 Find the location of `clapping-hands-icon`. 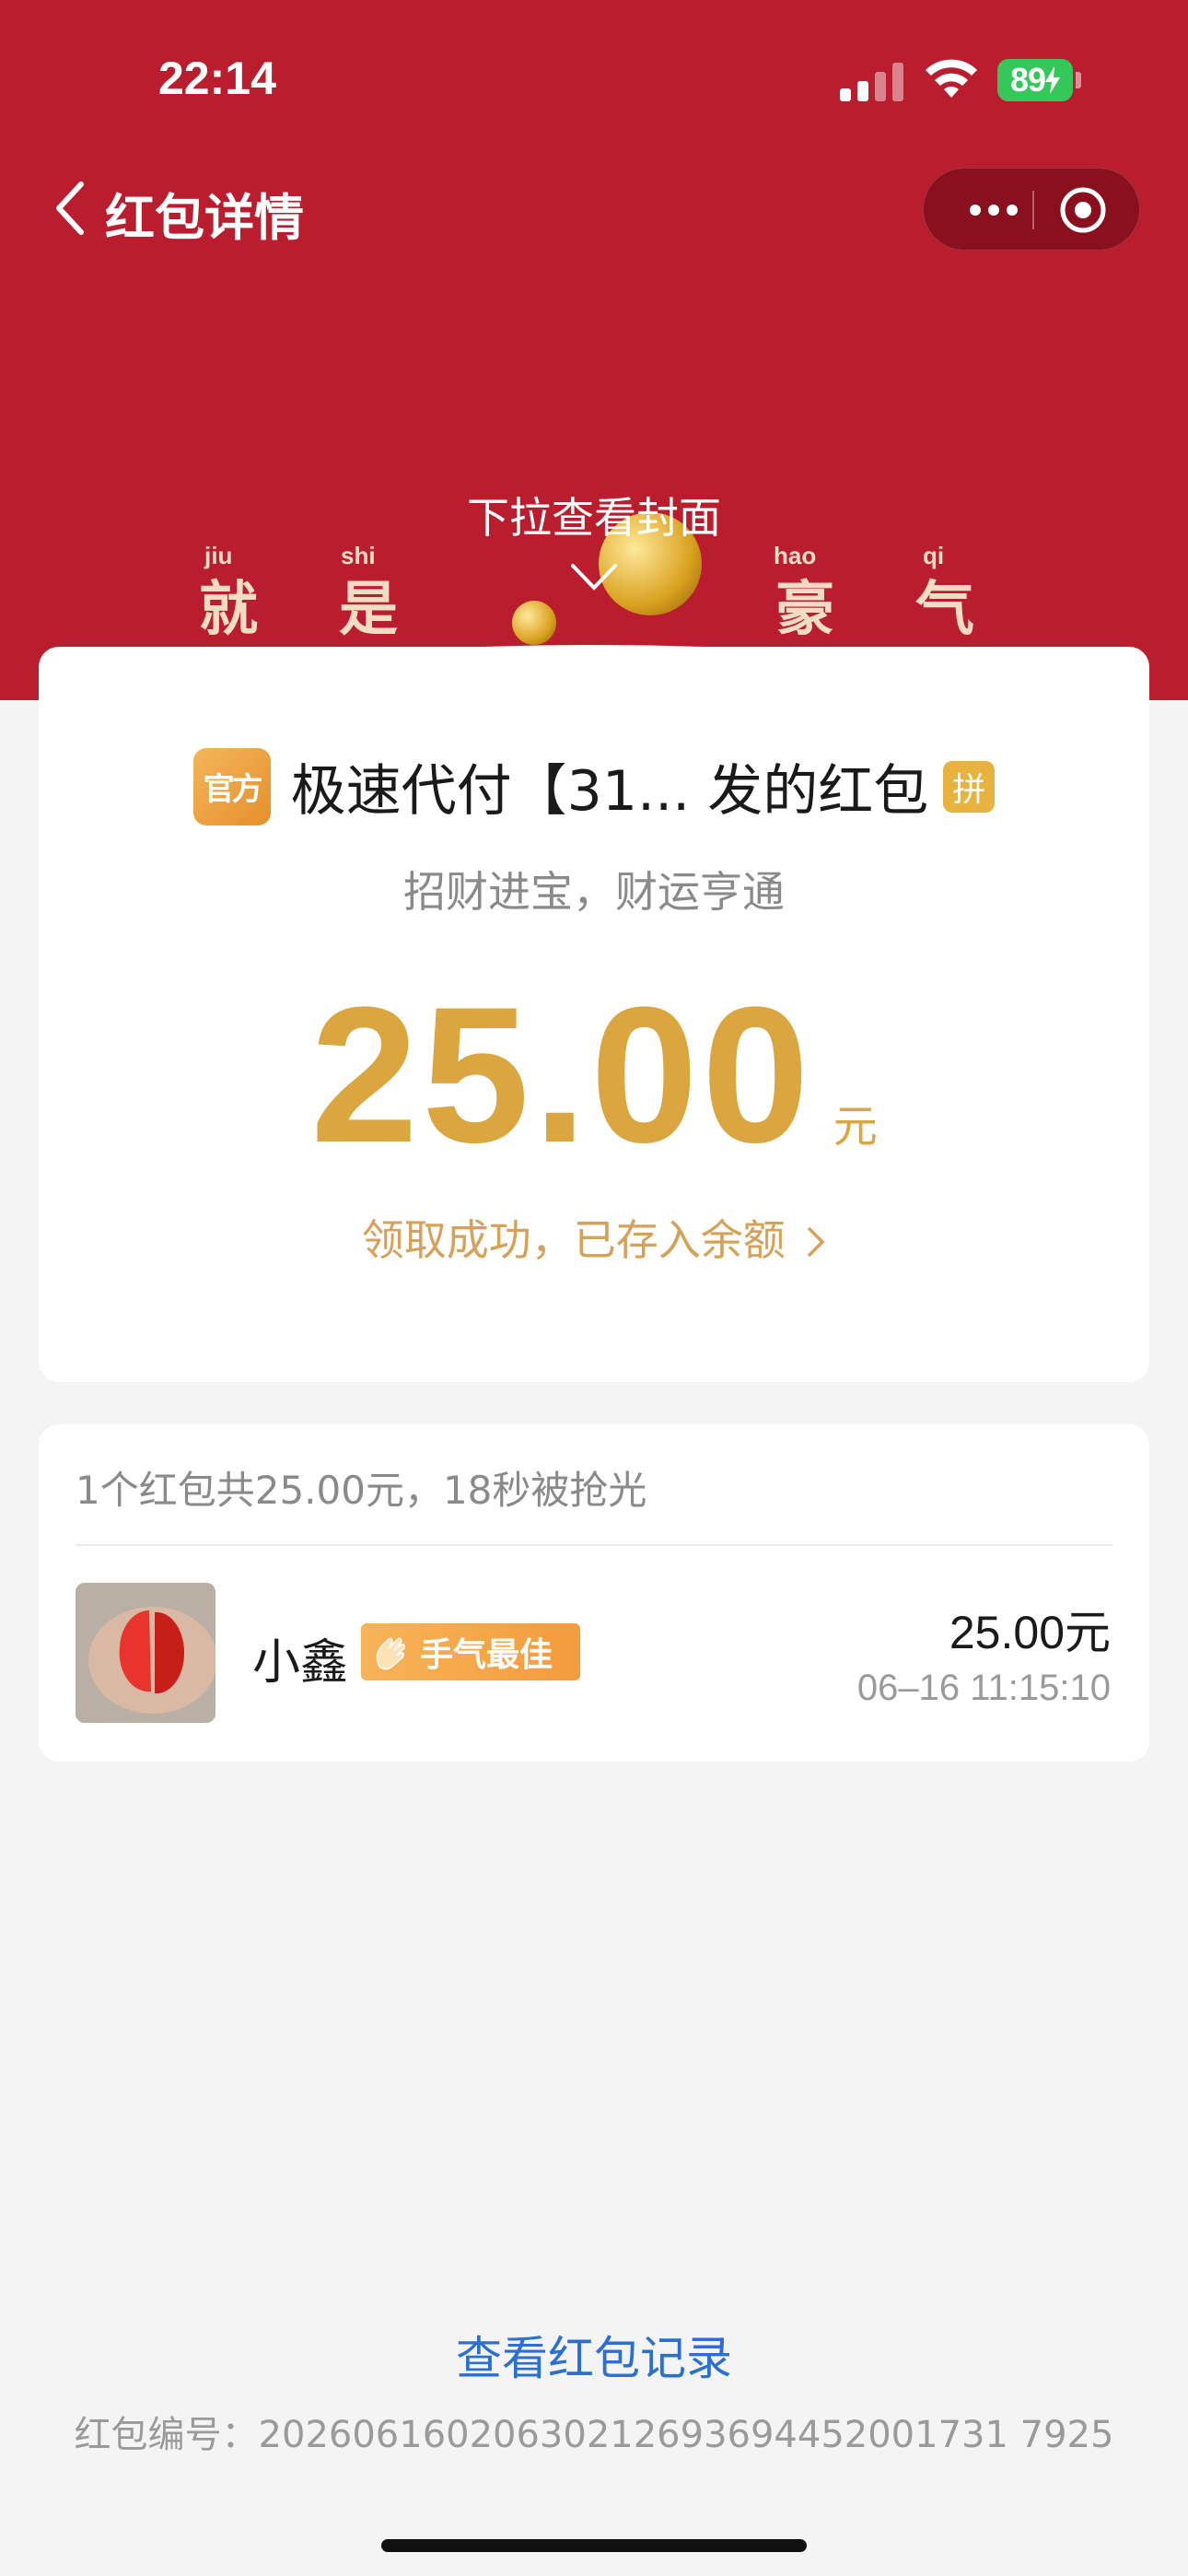

clapping-hands-icon is located at coordinates (390, 1653).